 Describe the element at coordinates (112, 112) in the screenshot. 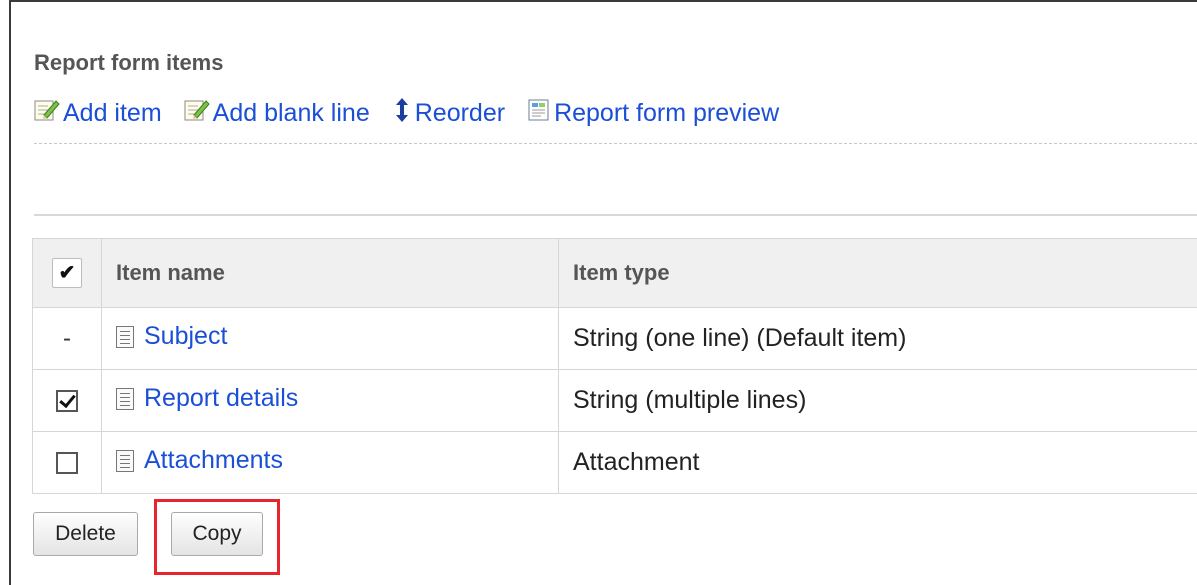

I see `add-item-label: Add item` at that location.